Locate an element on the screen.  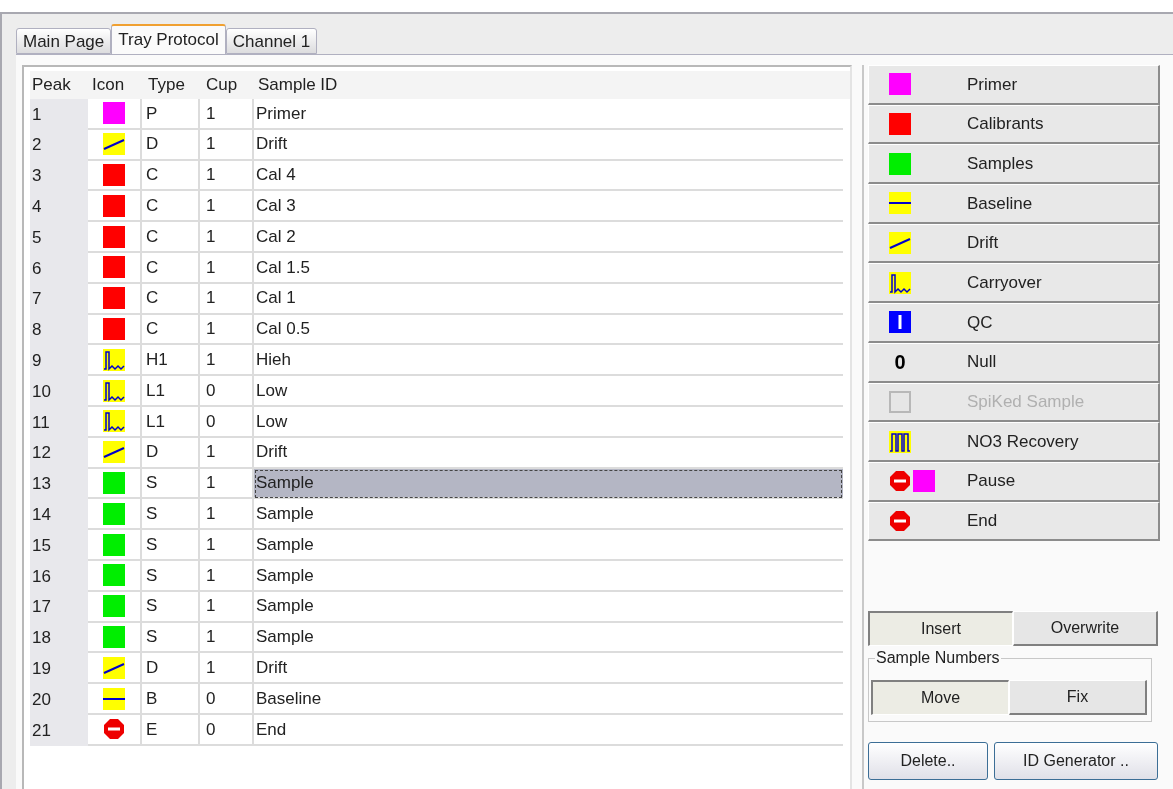
row-number: 15 is located at coordinates (59, 545).